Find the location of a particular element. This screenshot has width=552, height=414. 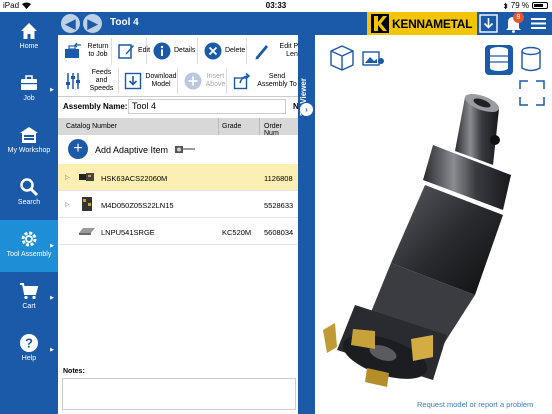

battery-icon is located at coordinates (540, 5).